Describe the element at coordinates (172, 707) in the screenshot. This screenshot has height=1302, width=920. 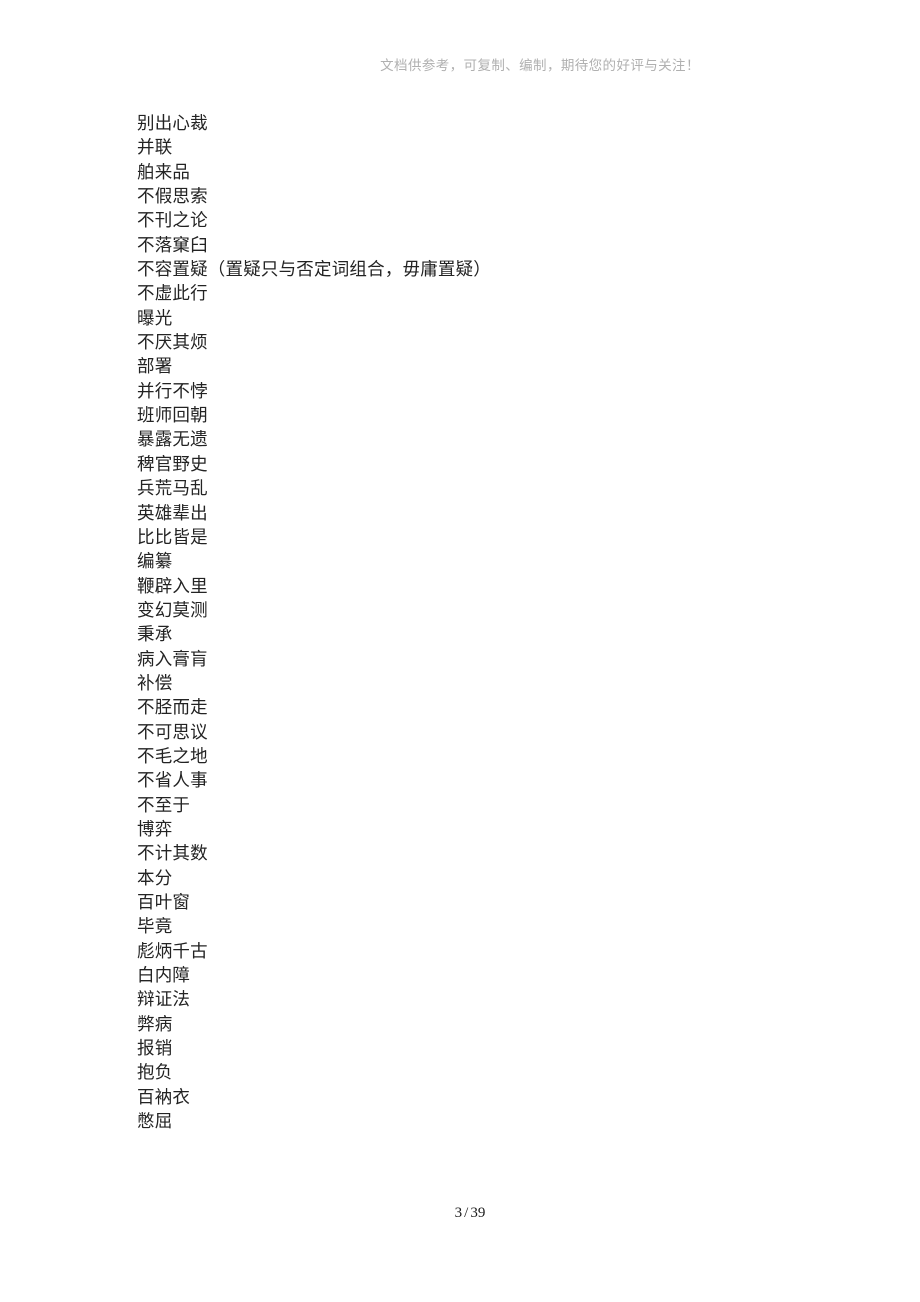
I see `document-line: 不胫而走` at that location.